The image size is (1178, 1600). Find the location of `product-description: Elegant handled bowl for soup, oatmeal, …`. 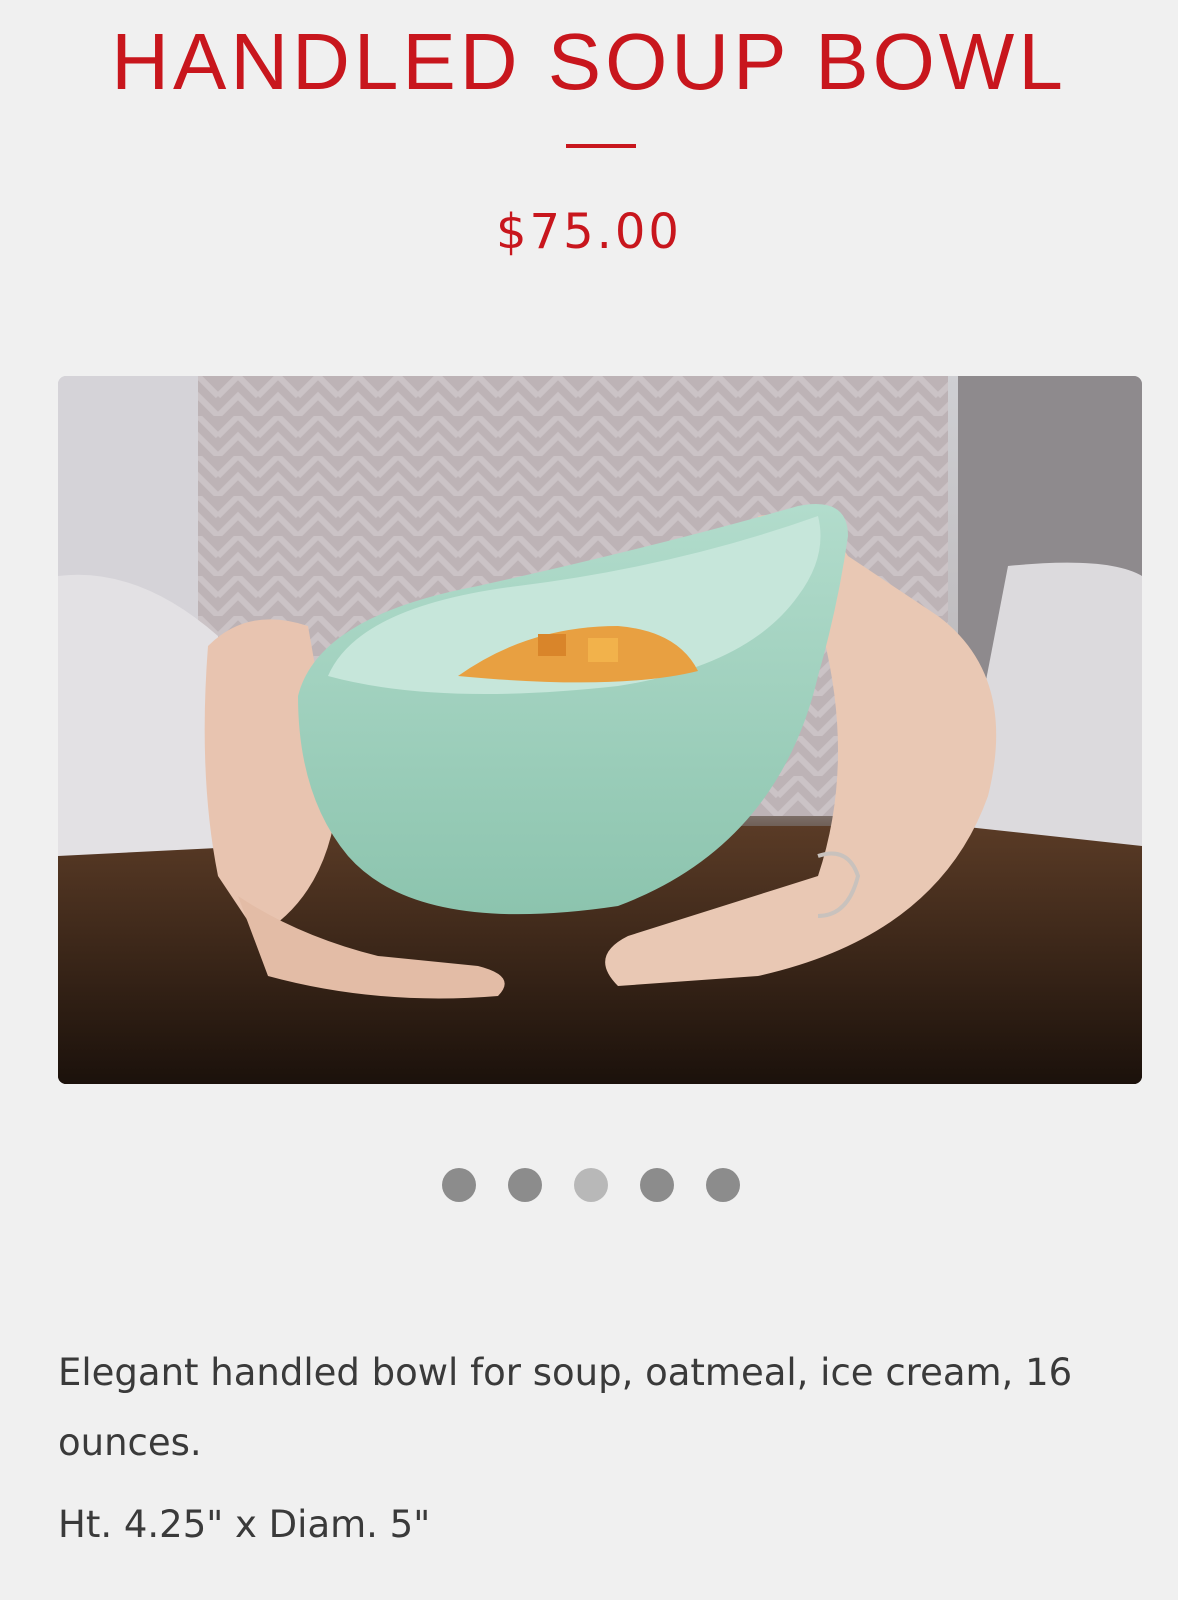

product-description: Elegant handled bowl for soup, oatmeal, … is located at coordinates (565, 1407).